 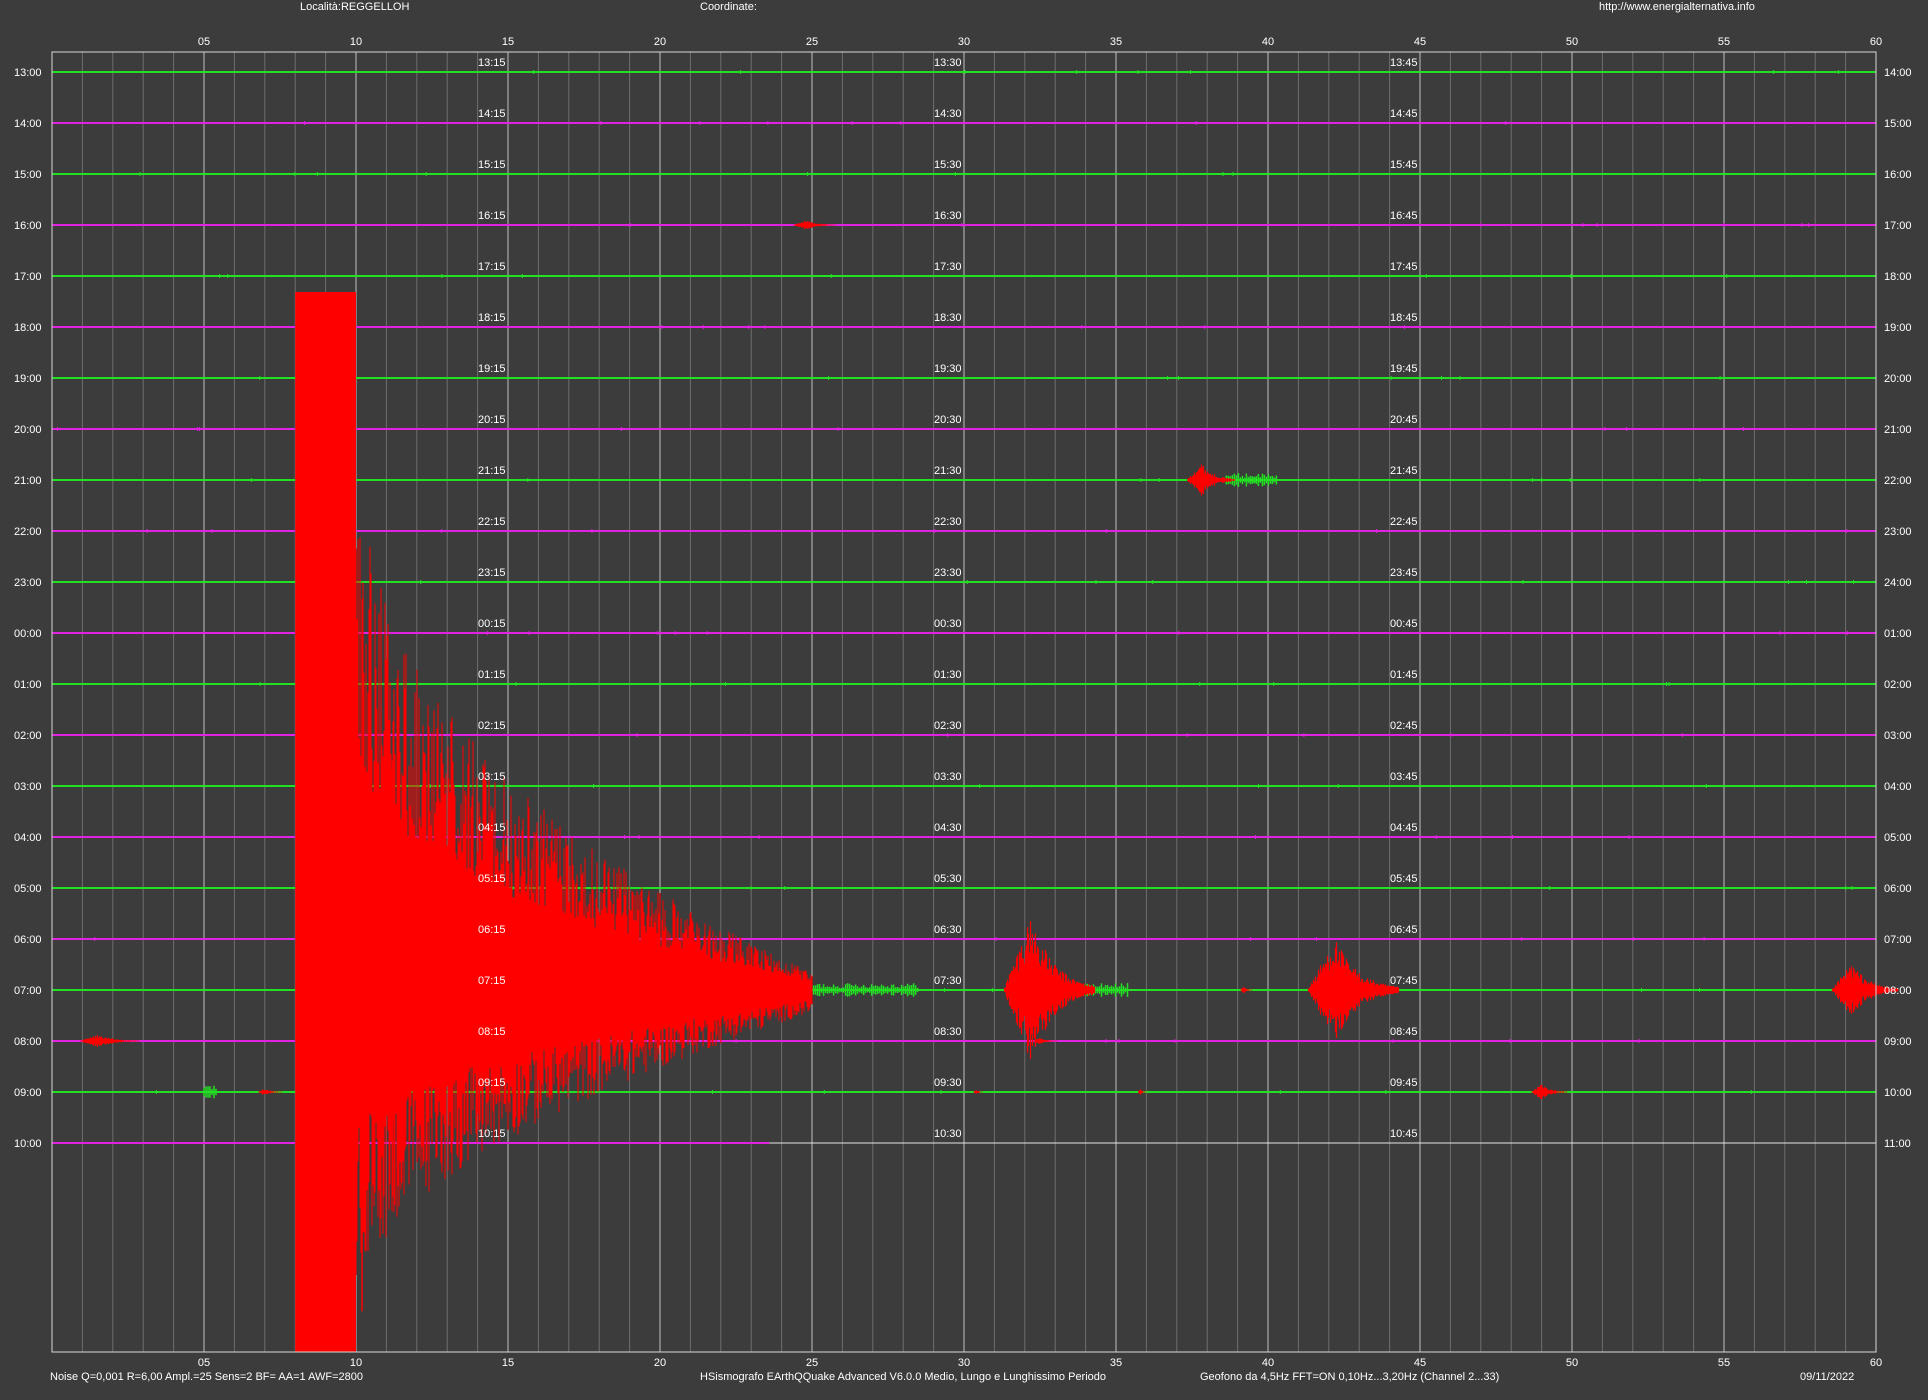 What do you see at coordinates (325, 822) in the screenshot?
I see `main-event-saturated` at bounding box center [325, 822].